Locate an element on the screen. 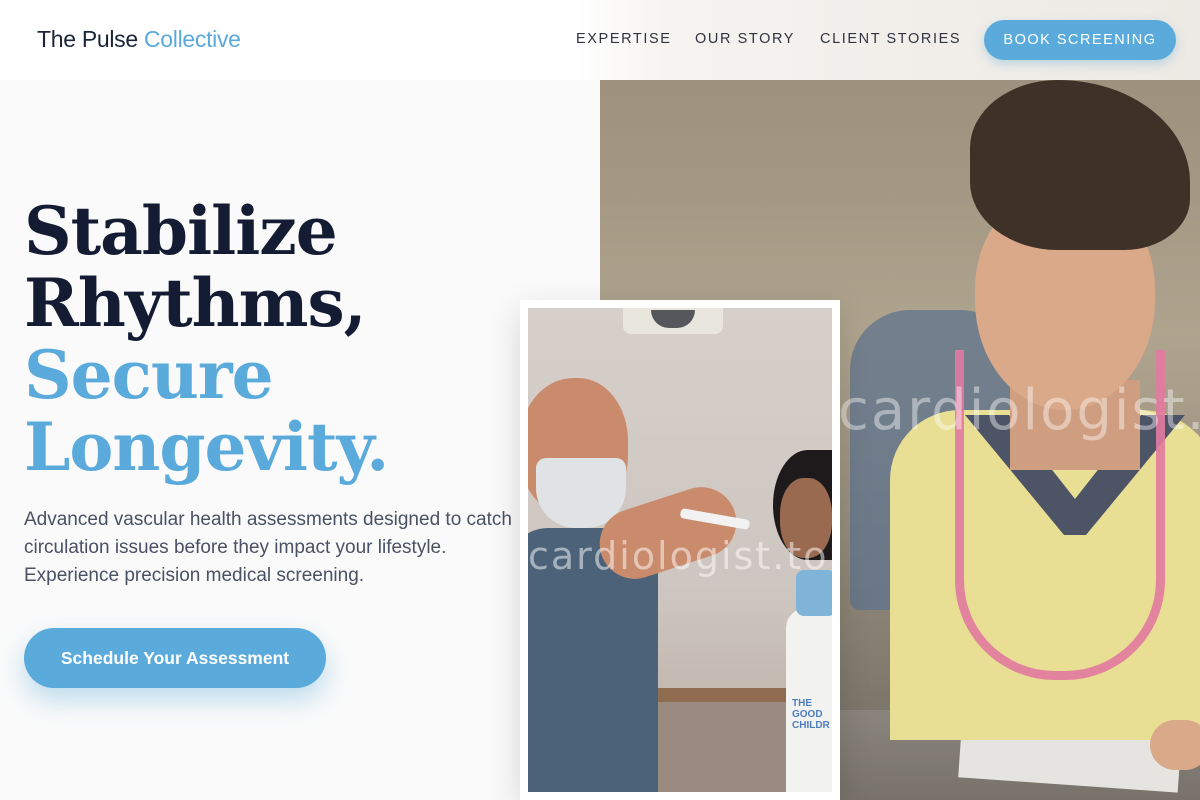 The width and height of the screenshot is (1200, 800). schedule-assessment-button: Schedule Your Assessment is located at coordinates (175, 658).